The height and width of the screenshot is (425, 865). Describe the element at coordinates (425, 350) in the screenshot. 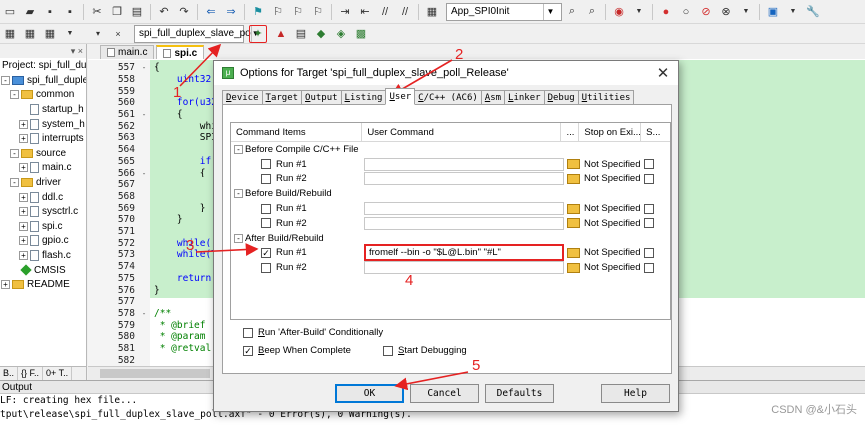

I see `option-start-debugging: Start Debugging` at that location.